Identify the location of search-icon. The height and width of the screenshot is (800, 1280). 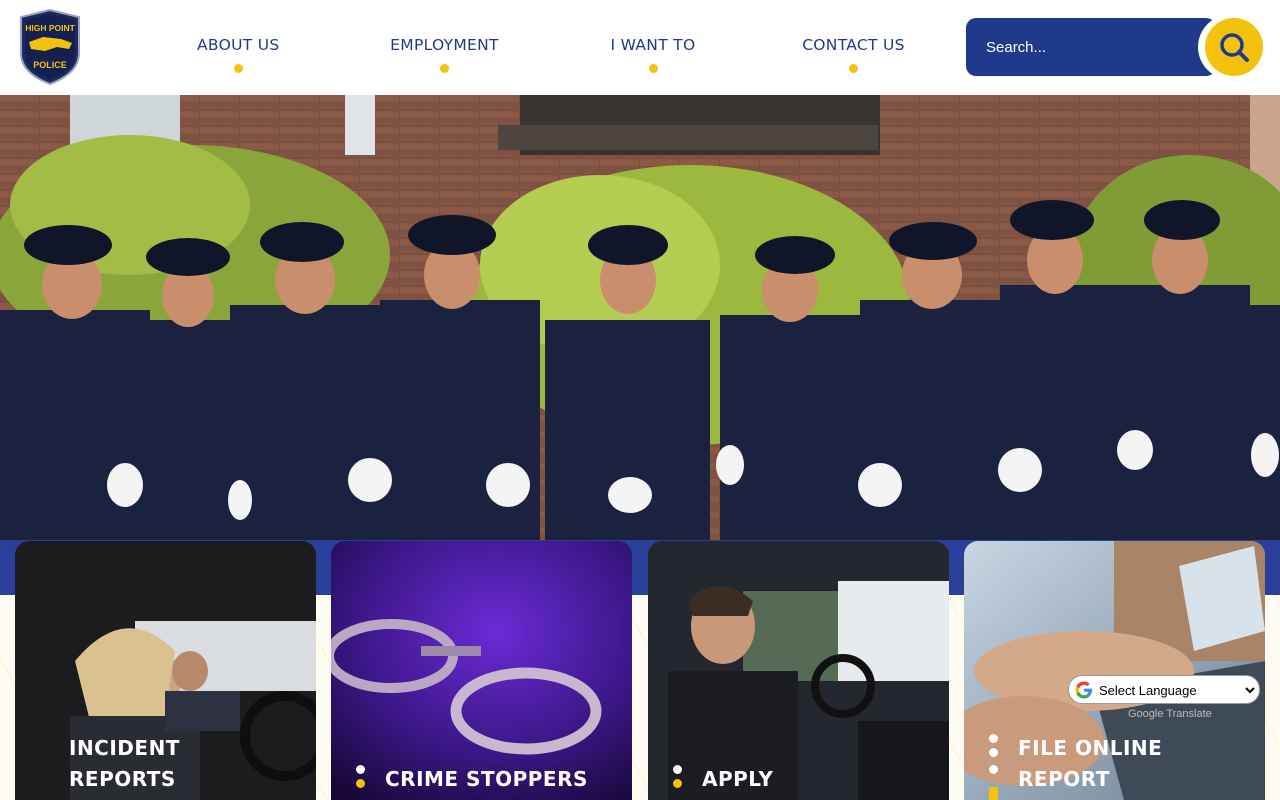
(1234, 47).